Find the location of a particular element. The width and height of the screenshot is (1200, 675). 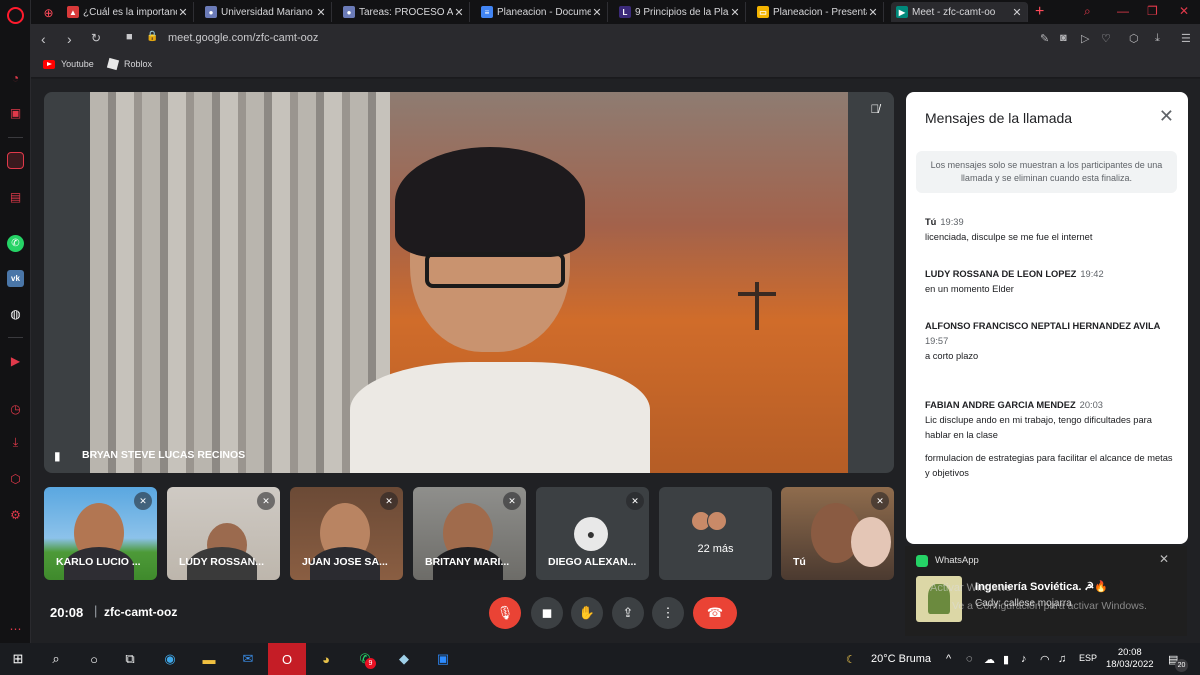

battery-icon: ▮ is located at coordinates (1006, 659).